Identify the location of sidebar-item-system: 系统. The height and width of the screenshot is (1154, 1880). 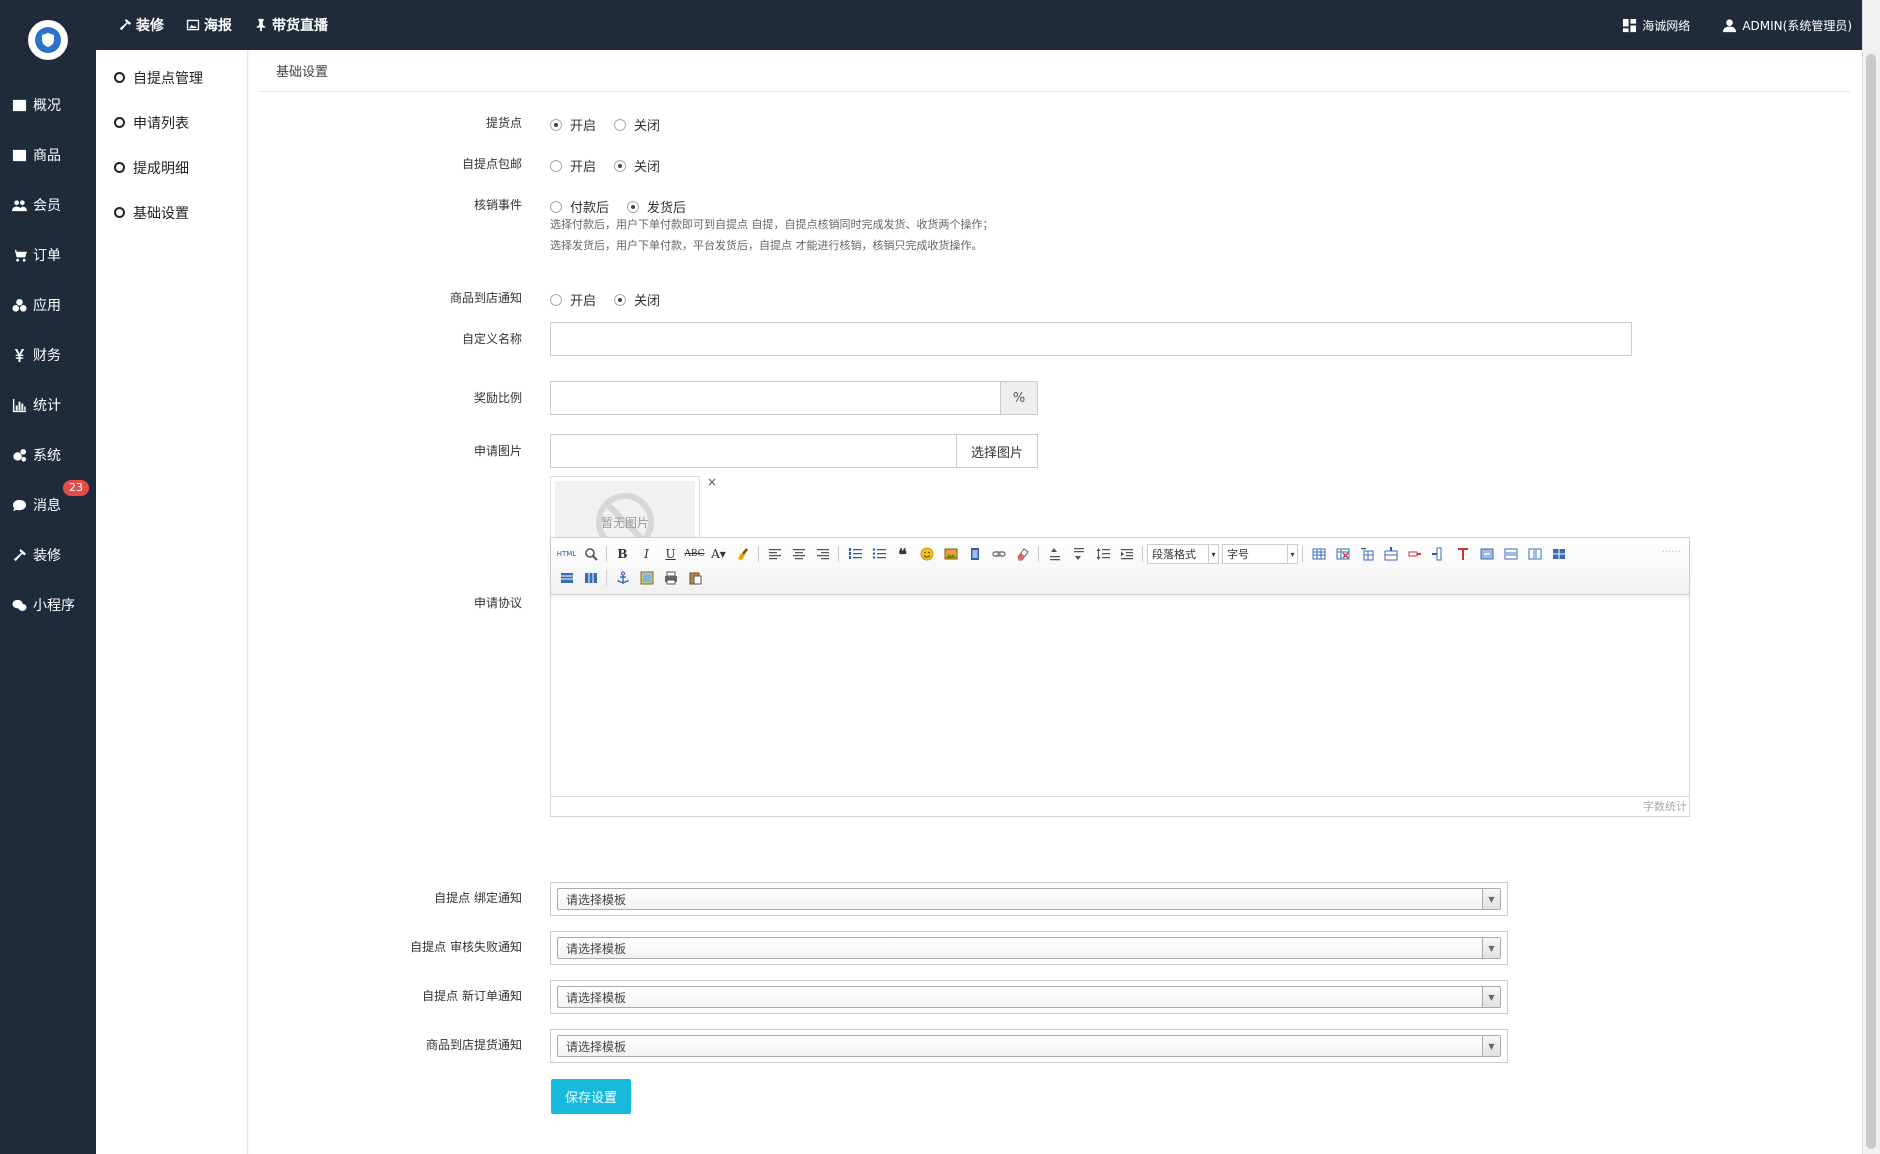
(48, 455).